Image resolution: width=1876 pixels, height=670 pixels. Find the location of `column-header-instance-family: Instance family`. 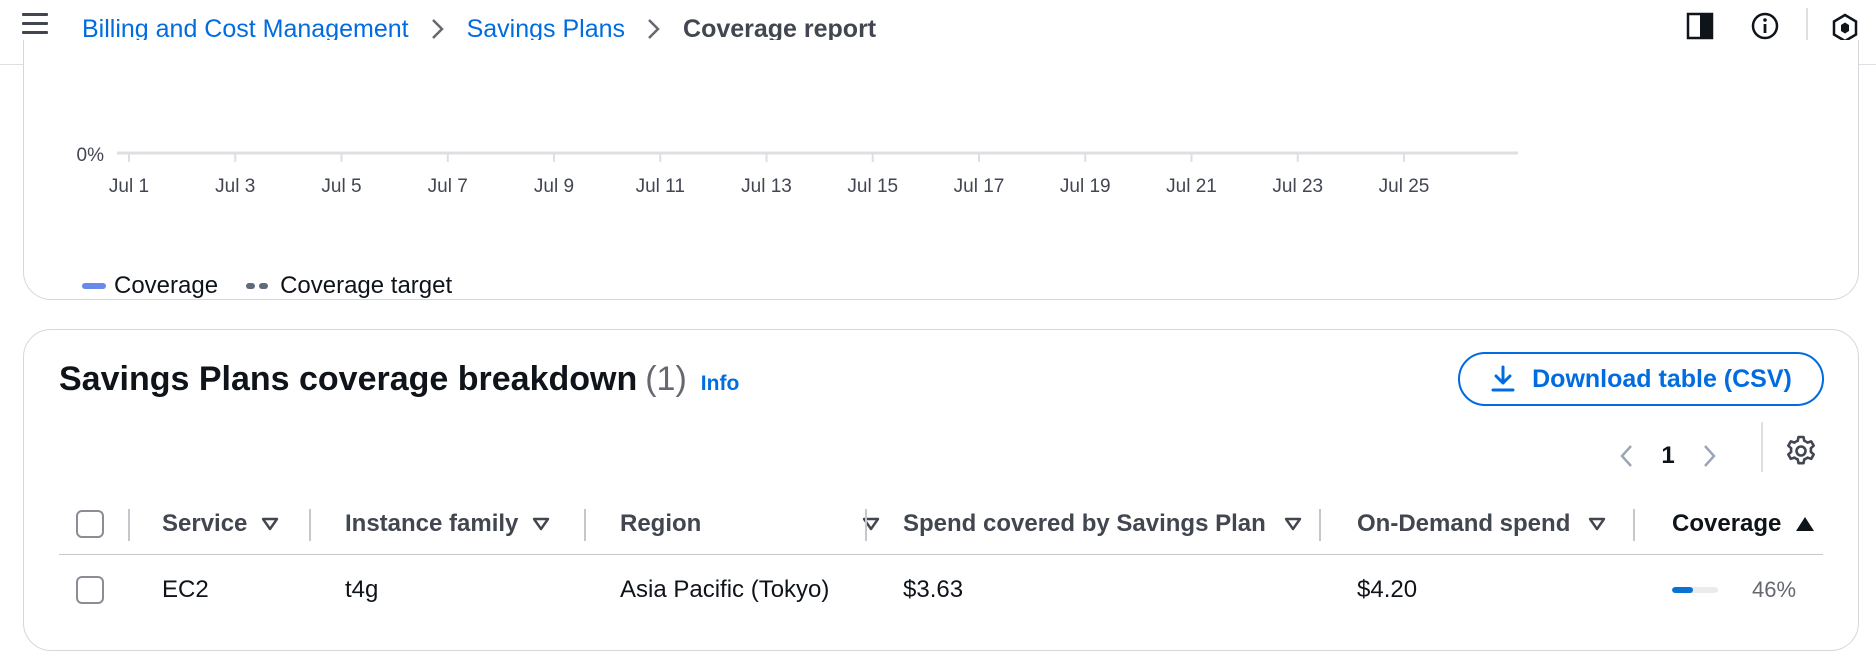

column-header-instance-family: Instance family is located at coordinates (447, 524).